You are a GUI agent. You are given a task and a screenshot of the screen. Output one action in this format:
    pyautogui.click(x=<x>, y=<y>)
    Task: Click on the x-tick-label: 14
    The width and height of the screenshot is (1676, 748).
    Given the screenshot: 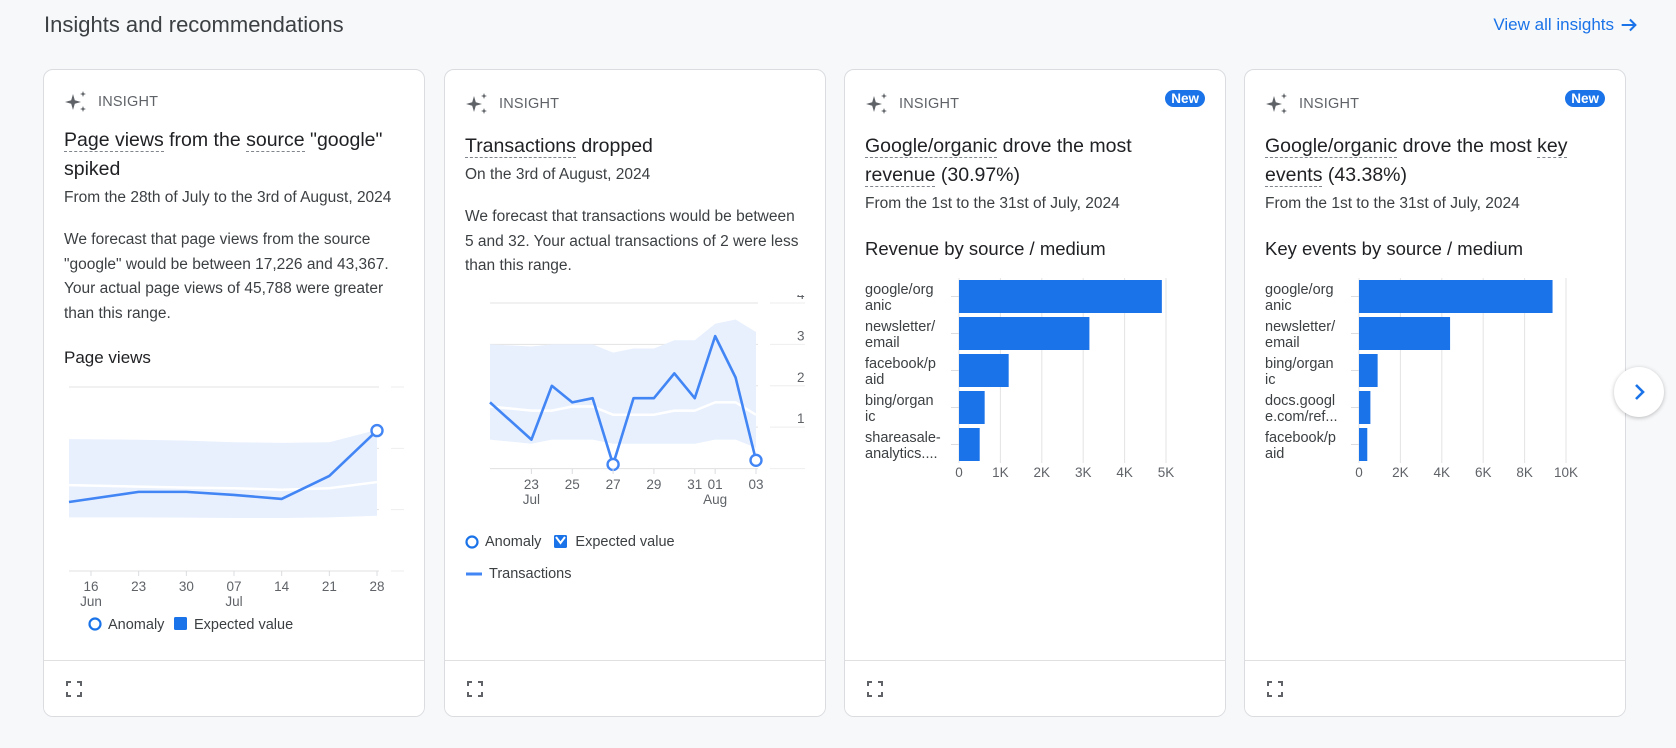 What is the action you would take?
    pyautogui.click(x=282, y=586)
    